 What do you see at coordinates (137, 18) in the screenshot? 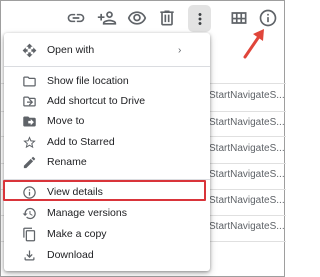
I see `preview-eye-icon` at bounding box center [137, 18].